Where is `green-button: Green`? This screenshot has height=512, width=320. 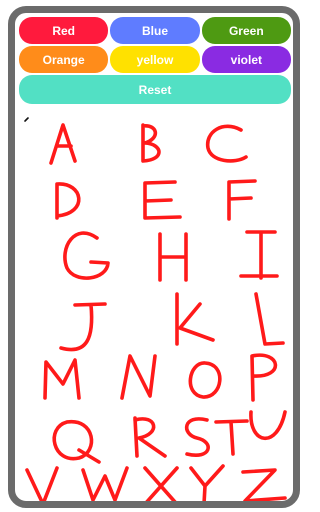 green-button: Green is located at coordinates (246, 30).